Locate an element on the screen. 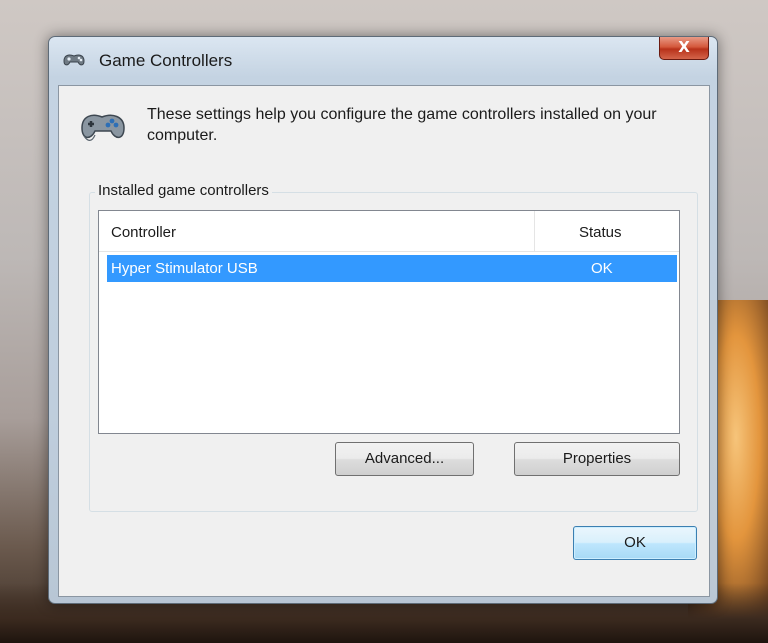 The width and height of the screenshot is (768, 643). close-icon: X is located at coordinates (684, 47).